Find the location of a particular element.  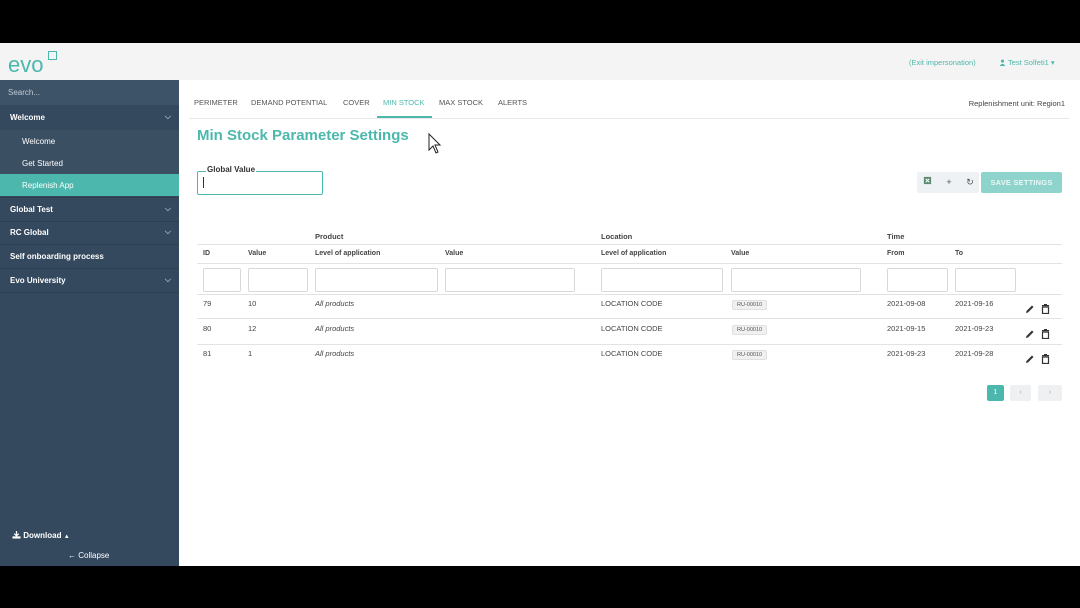

caret-up-icon: ▲ is located at coordinates (66, 537).